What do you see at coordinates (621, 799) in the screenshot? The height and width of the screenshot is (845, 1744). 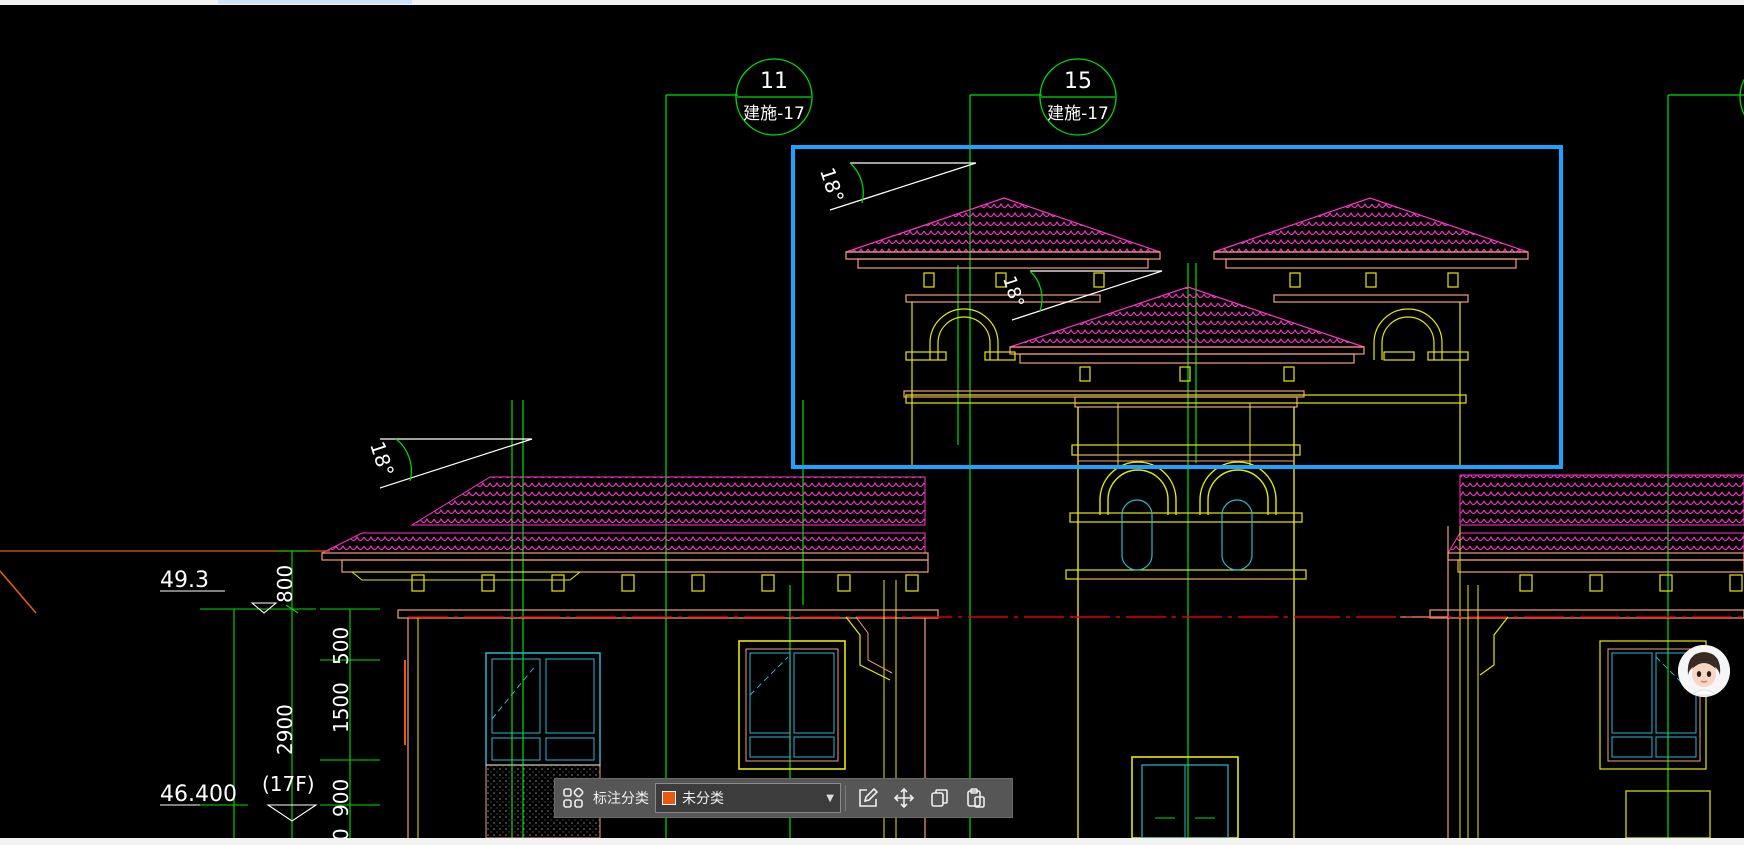 I see `annotation-category-label: 标注分类` at bounding box center [621, 799].